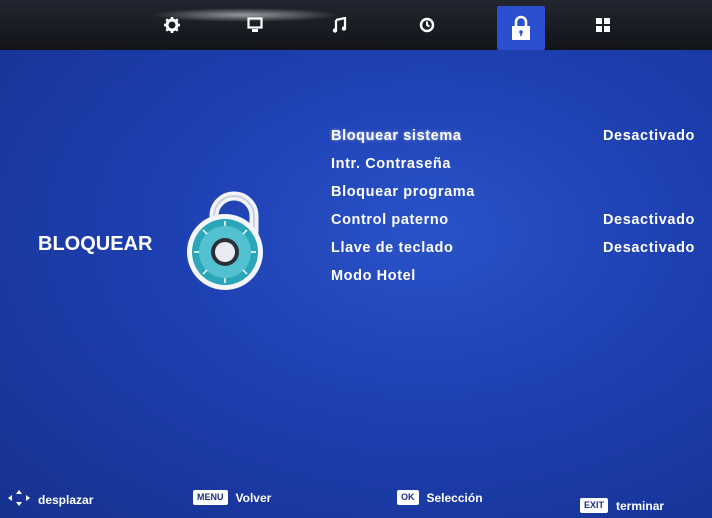 Image resolution: width=712 pixels, height=518 pixels. Describe the element at coordinates (521, 136) in the screenshot. I see `menu-item-bloquear-sistema: Bloquear sistema Desactivado` at that location.